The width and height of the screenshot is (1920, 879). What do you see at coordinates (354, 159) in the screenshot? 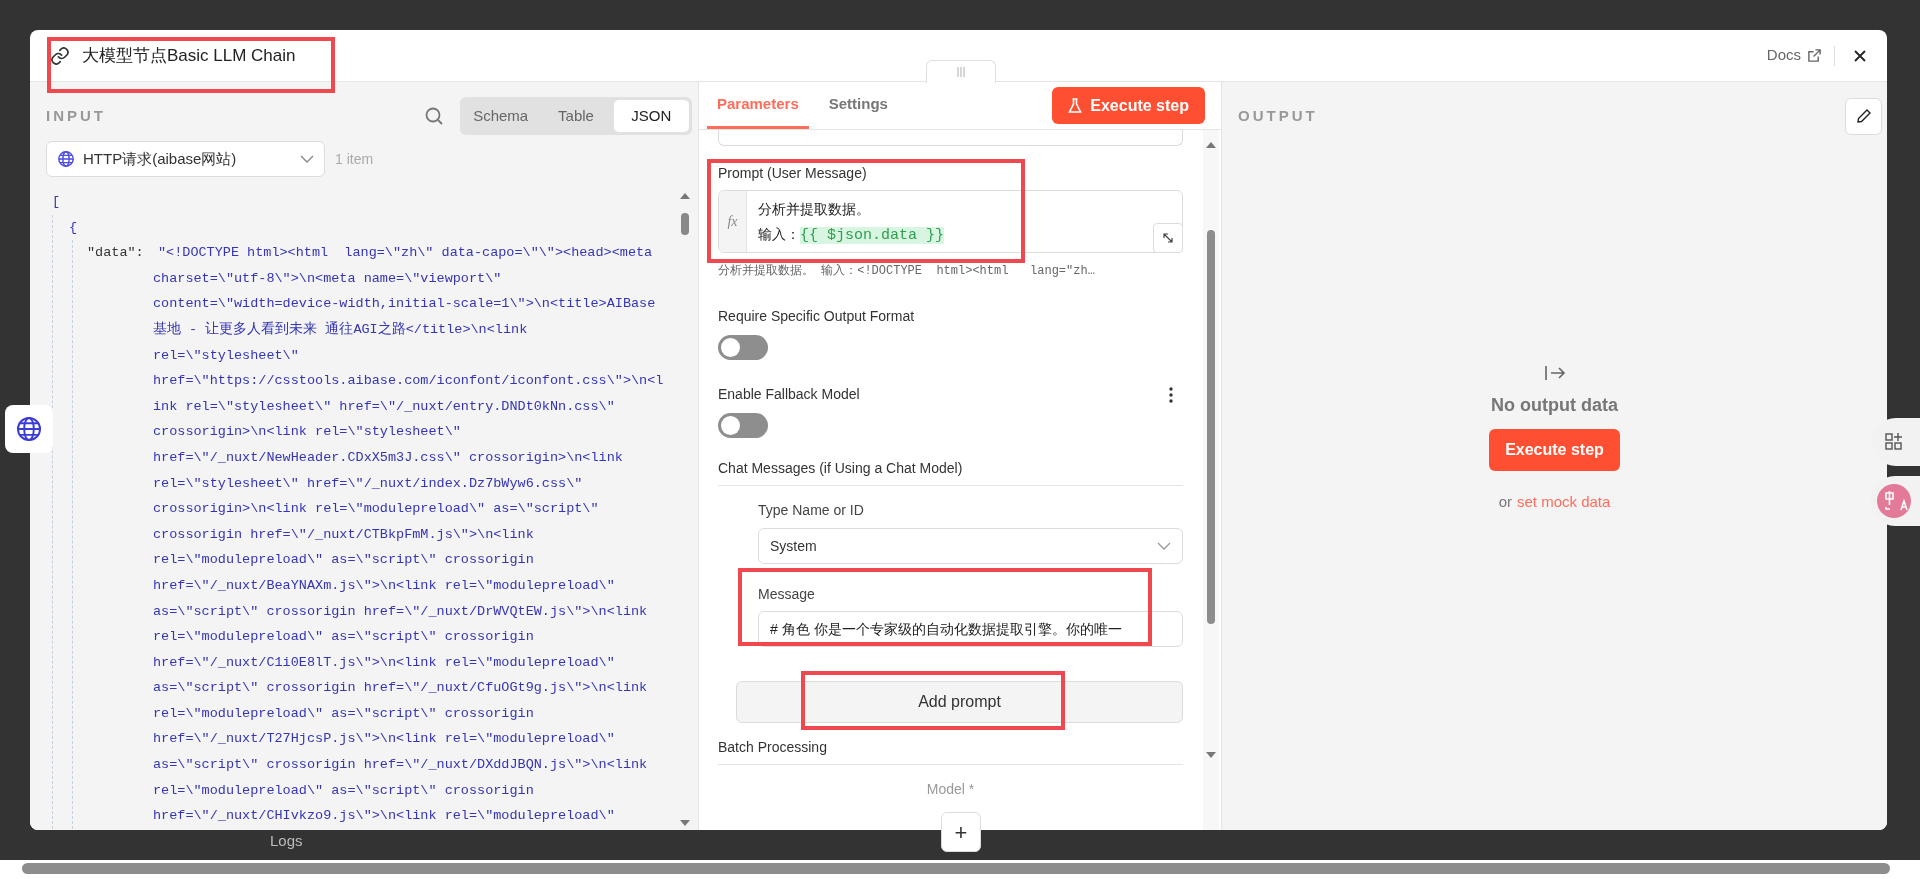
I see `item-count: 1 item` at bounding box center [354, 159].